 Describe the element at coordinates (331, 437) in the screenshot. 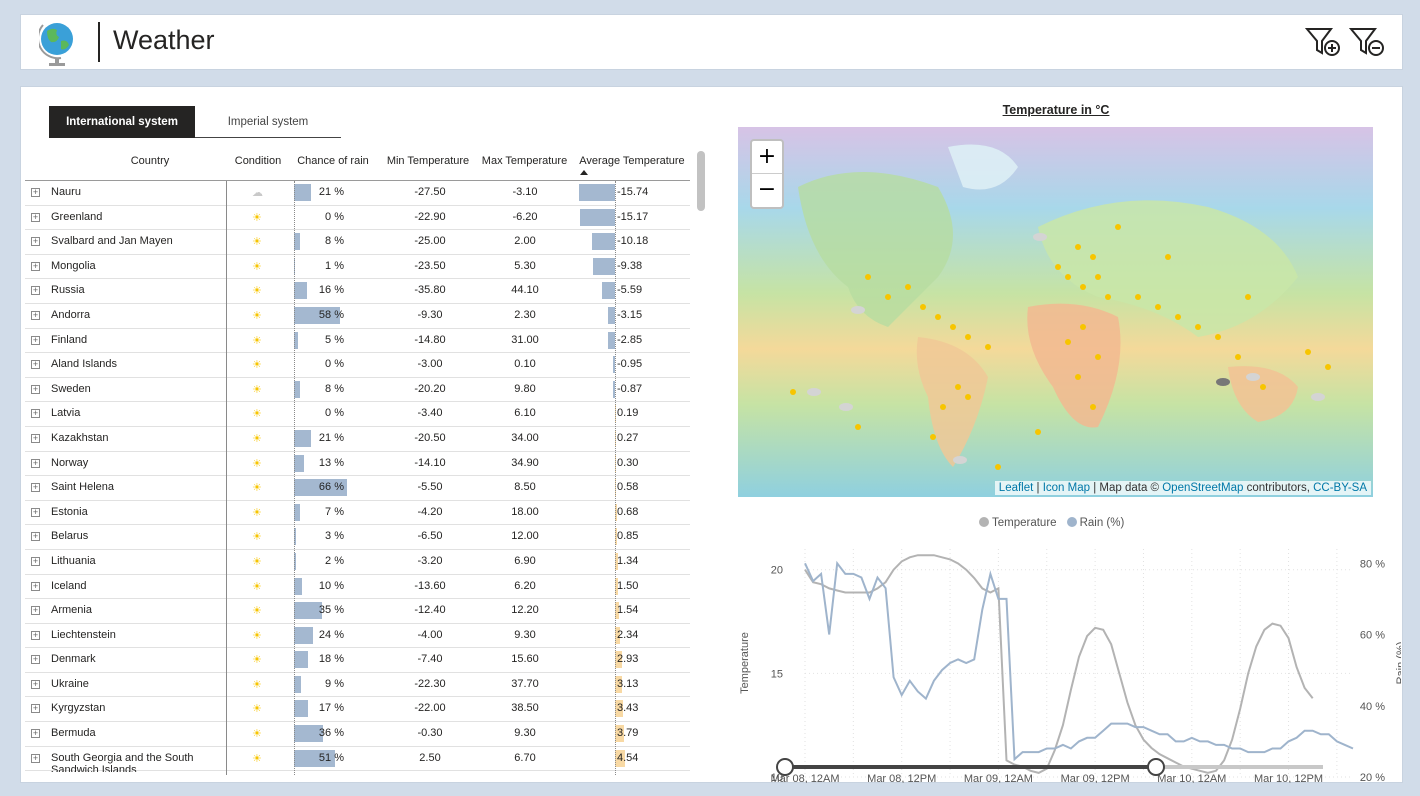

I see `chance-of-rain-value: 21 %` at that location.